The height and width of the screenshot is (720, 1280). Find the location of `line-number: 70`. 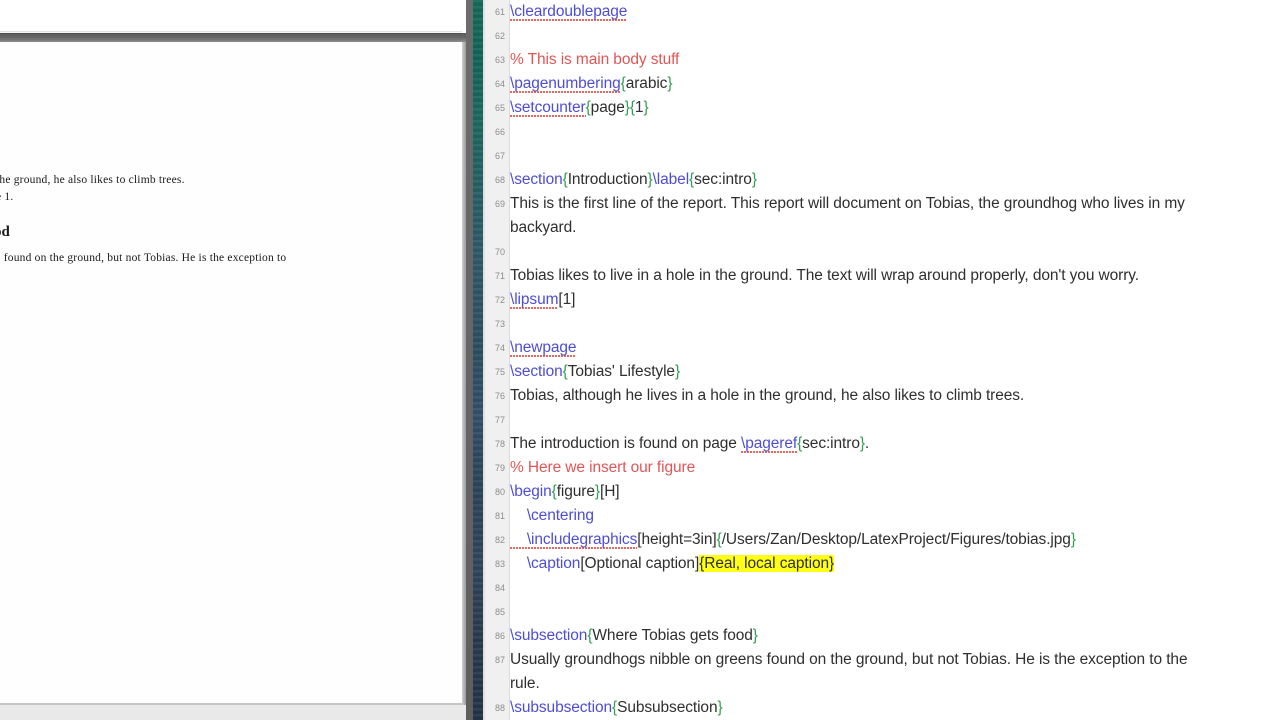

line-number: 70 is located at coordinates (499, 252).